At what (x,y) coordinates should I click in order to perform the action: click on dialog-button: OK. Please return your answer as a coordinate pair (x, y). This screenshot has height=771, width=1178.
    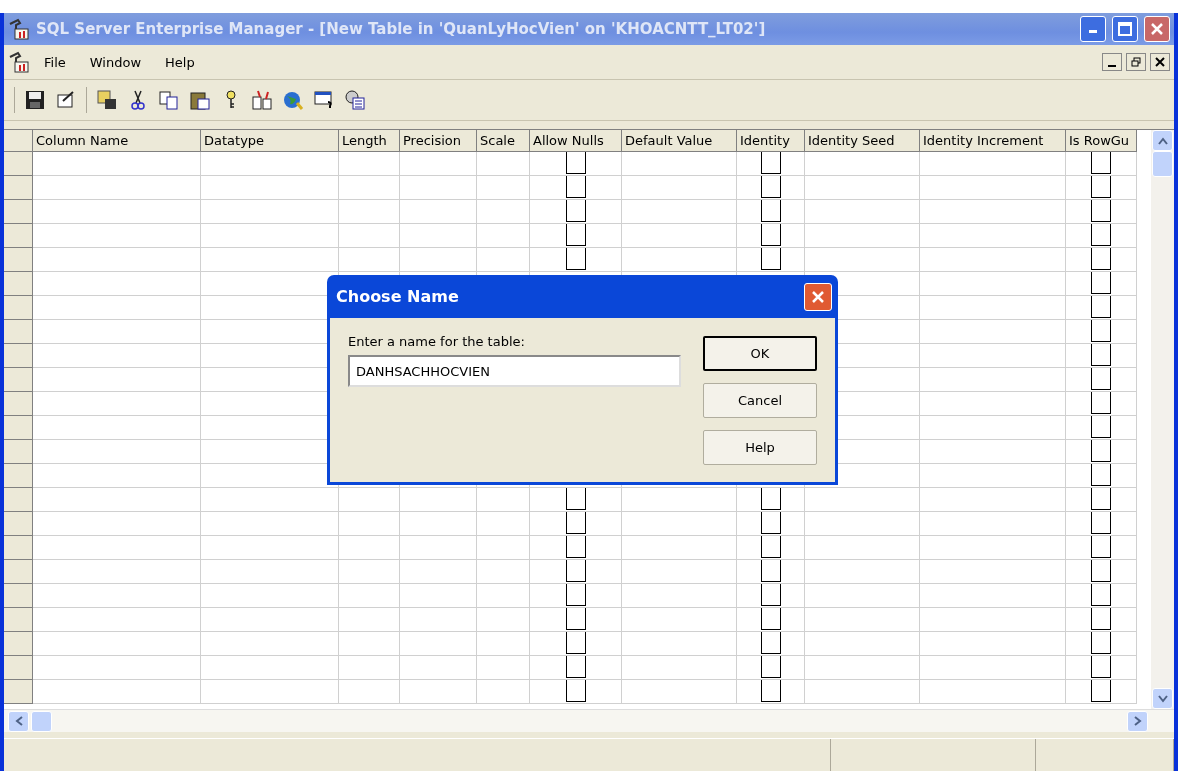
    Looking at the image, I should click on (760, 353).